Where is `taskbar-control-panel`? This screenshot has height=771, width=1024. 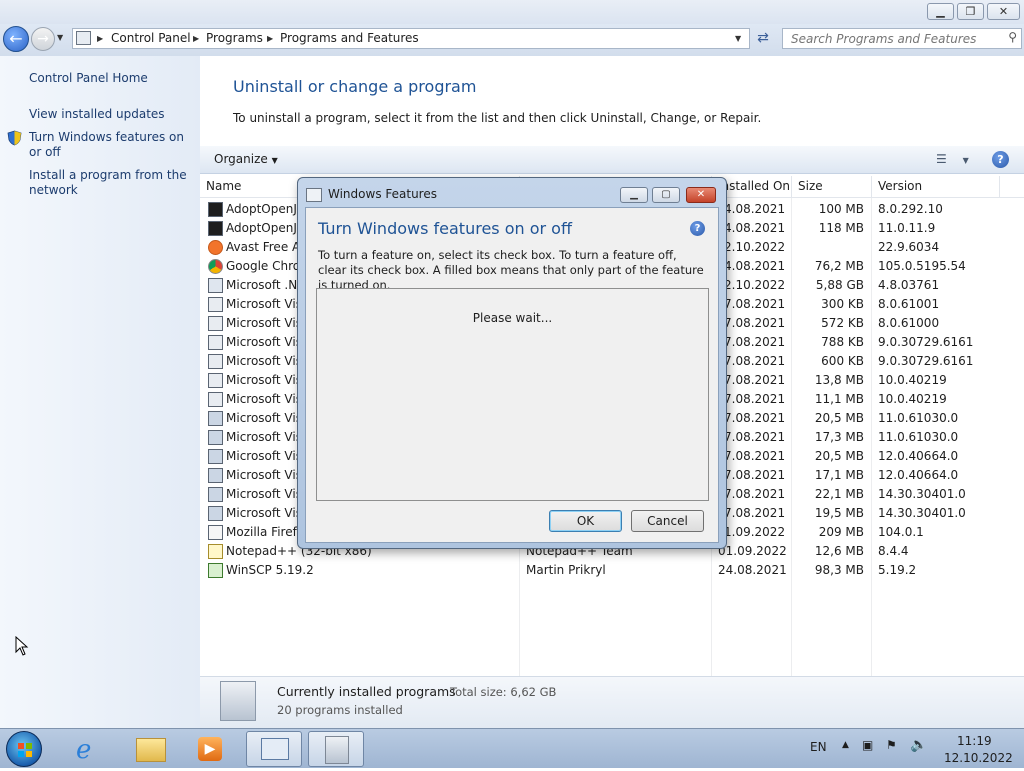 taskbar-control-panel is located at coordinates (274, 749).